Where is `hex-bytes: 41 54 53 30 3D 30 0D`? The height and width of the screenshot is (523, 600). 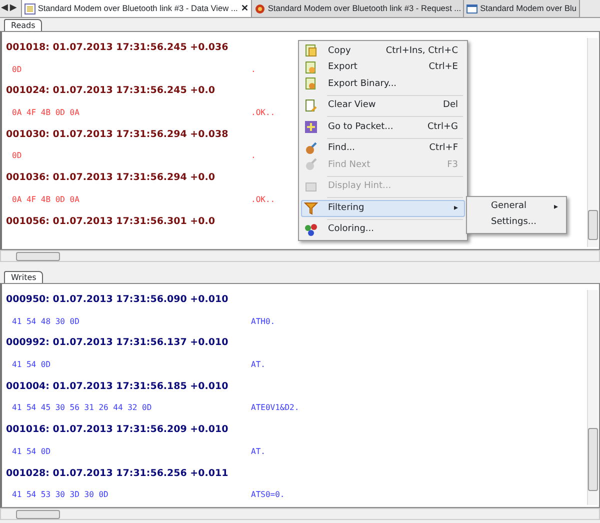
hex-bytes: 41 54 53 30 3D 30 0D is located at coordinates (60, 495).